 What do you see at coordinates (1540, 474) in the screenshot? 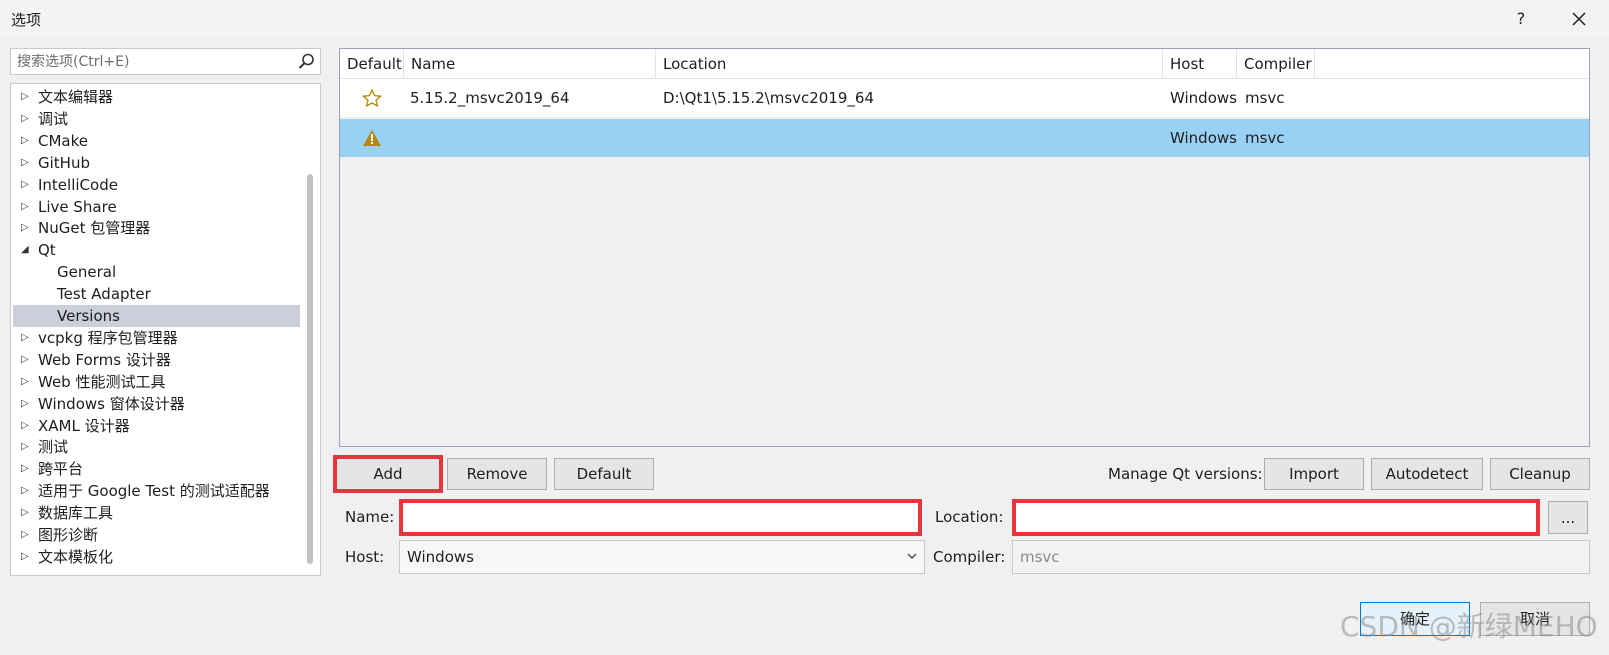
I see `cleanup-button: Cleanup` at bounding box center [1540, 474].